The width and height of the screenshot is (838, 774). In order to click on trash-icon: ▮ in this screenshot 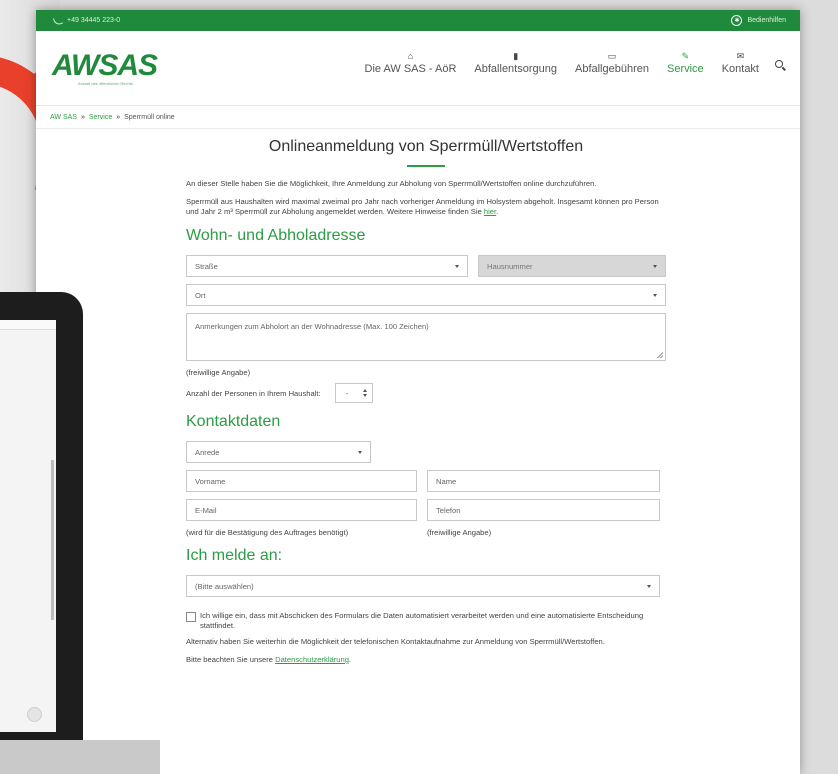, I will do `click(516, 56)`.